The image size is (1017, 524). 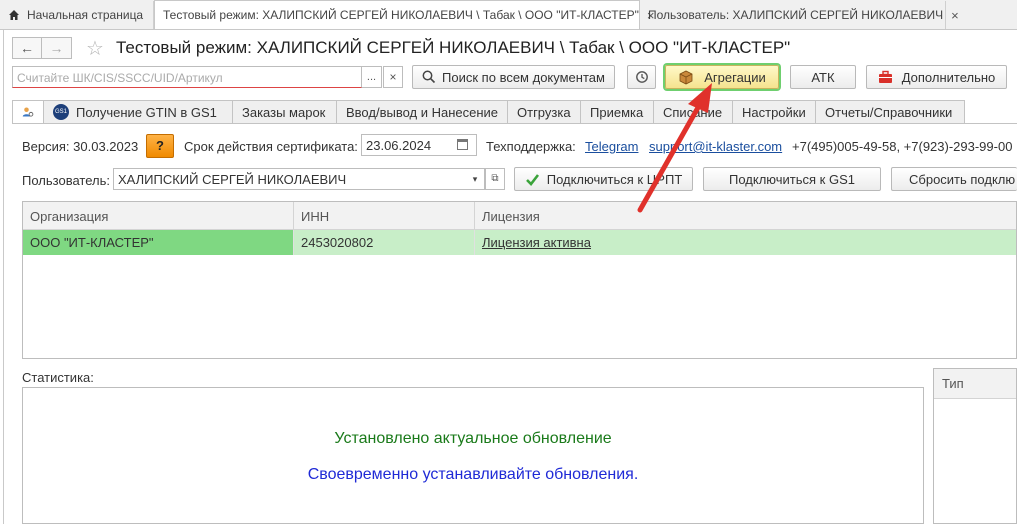 I want to click on history-button, so click(x=641, y=77).